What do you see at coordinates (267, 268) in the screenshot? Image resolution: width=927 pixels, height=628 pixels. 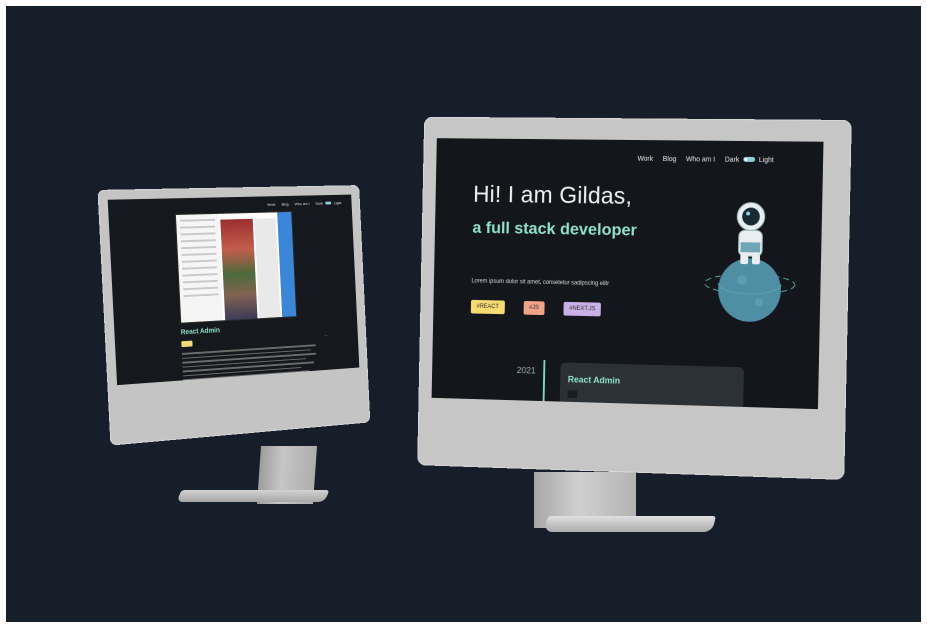 I see `screenshot-calendar` at bounding box center [267, 268].